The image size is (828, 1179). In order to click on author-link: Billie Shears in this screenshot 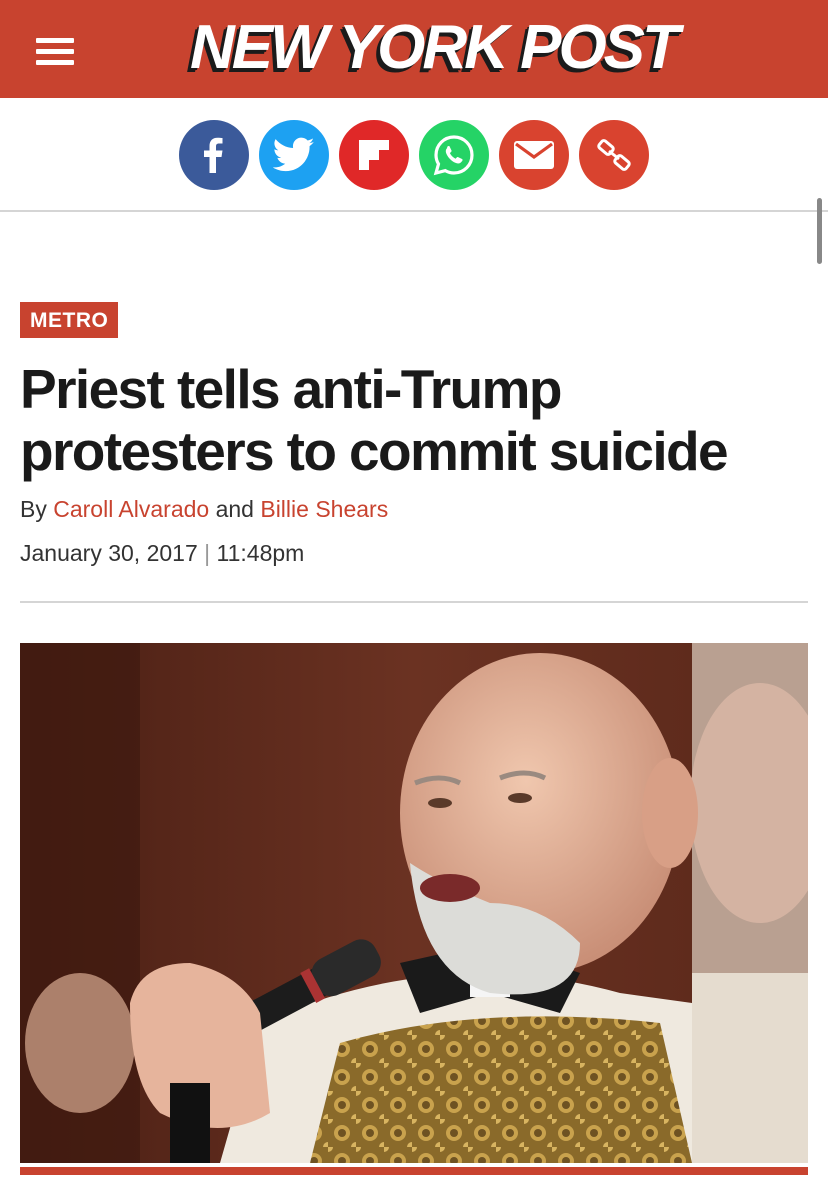, I will do `click(324, 509)`.